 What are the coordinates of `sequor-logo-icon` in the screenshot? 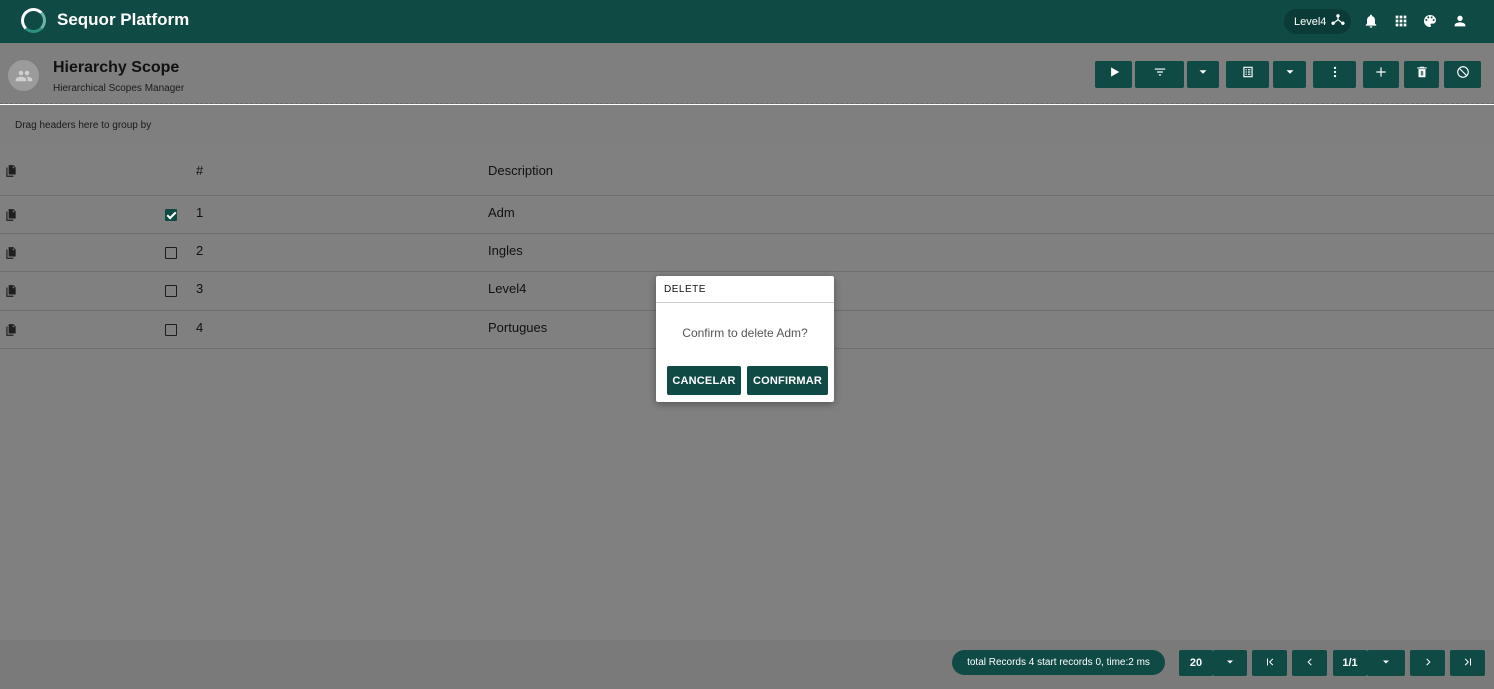 It's located at (33, 20).